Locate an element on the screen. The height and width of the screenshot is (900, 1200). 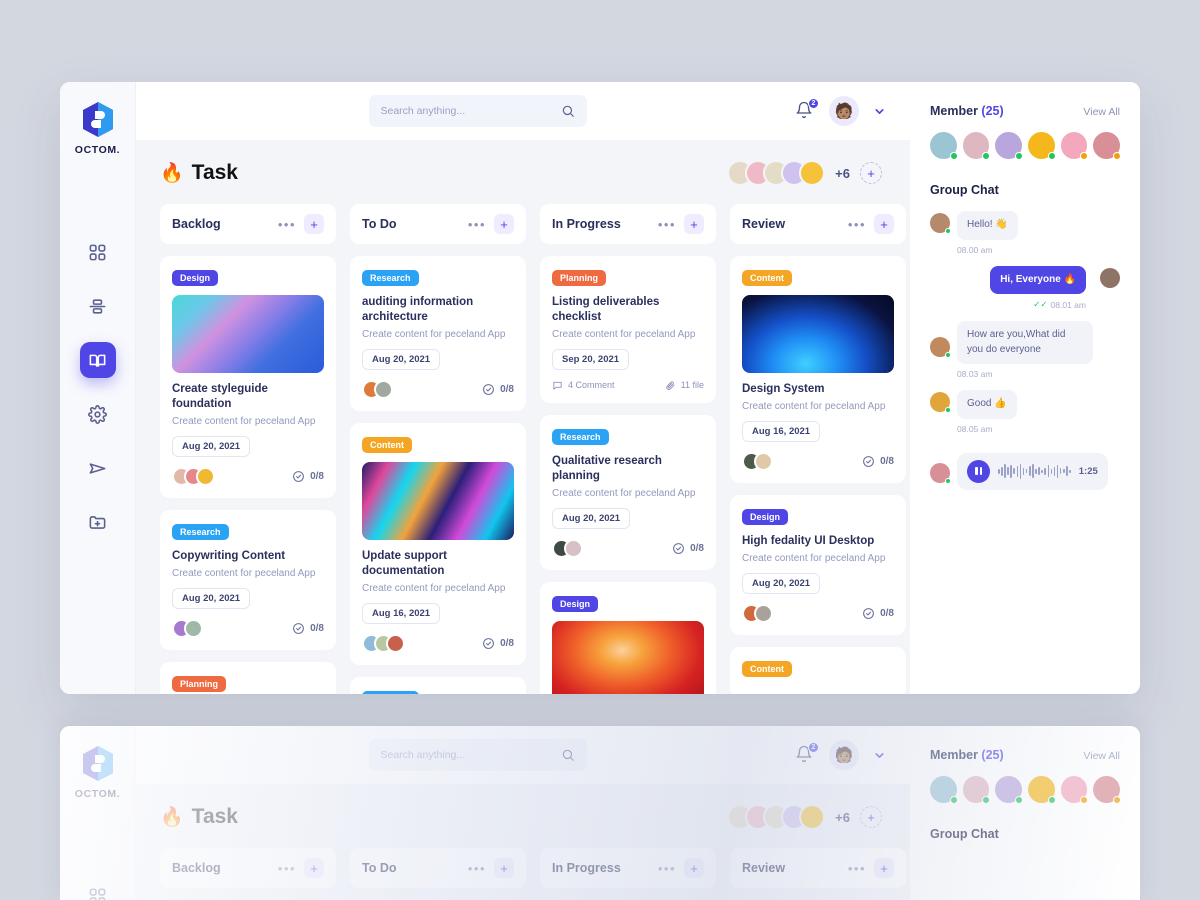
folder-plus-icon is located at coordinates (97, 522).